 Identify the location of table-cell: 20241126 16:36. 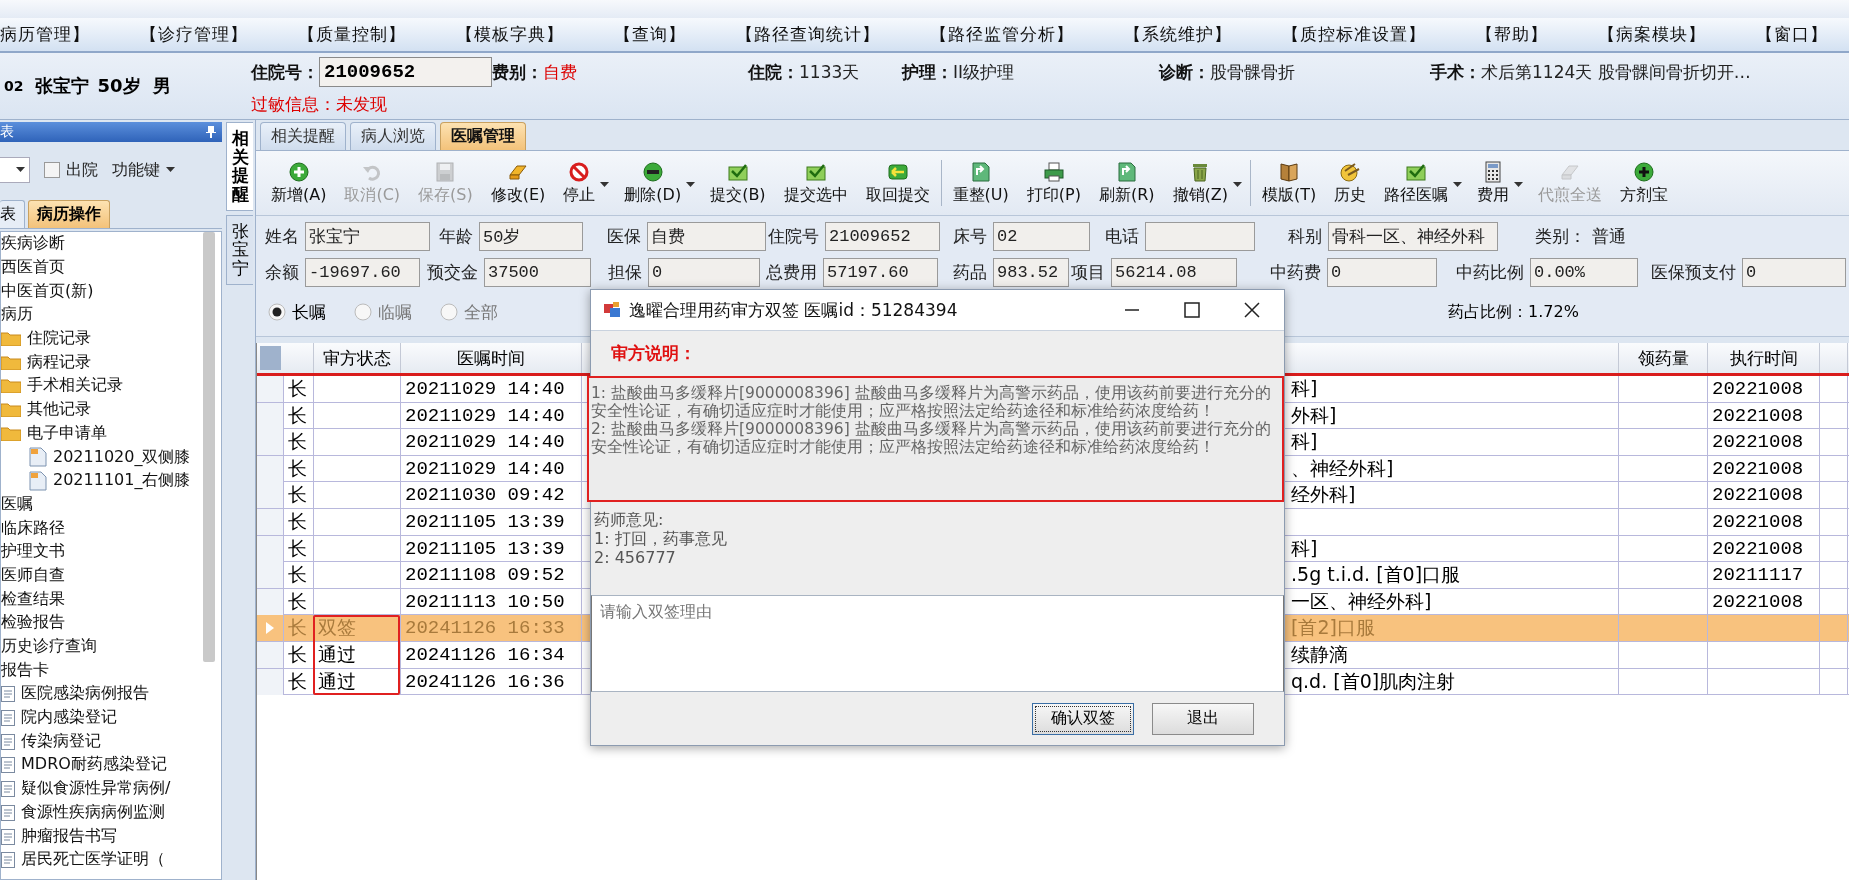
(491, 681).